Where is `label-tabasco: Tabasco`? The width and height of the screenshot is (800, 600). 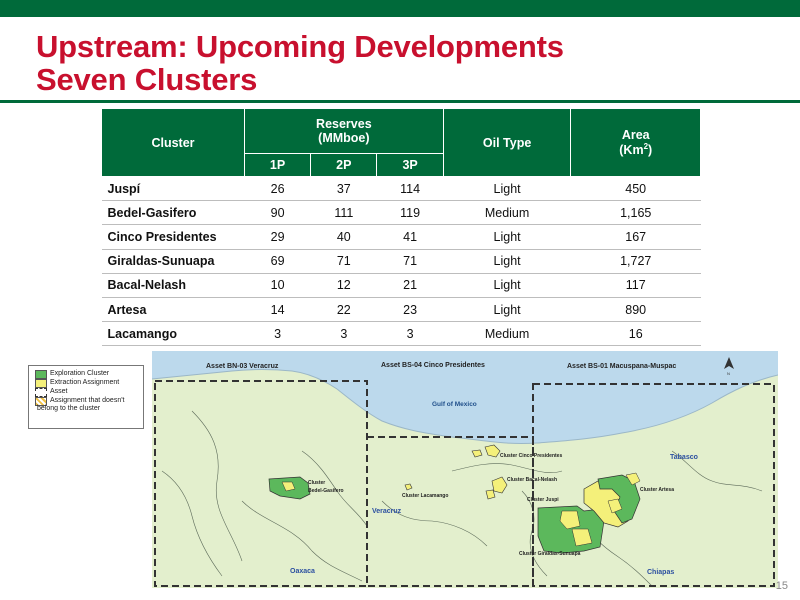 label-tabasco: Tabasco is located at coordinates (684, 457).